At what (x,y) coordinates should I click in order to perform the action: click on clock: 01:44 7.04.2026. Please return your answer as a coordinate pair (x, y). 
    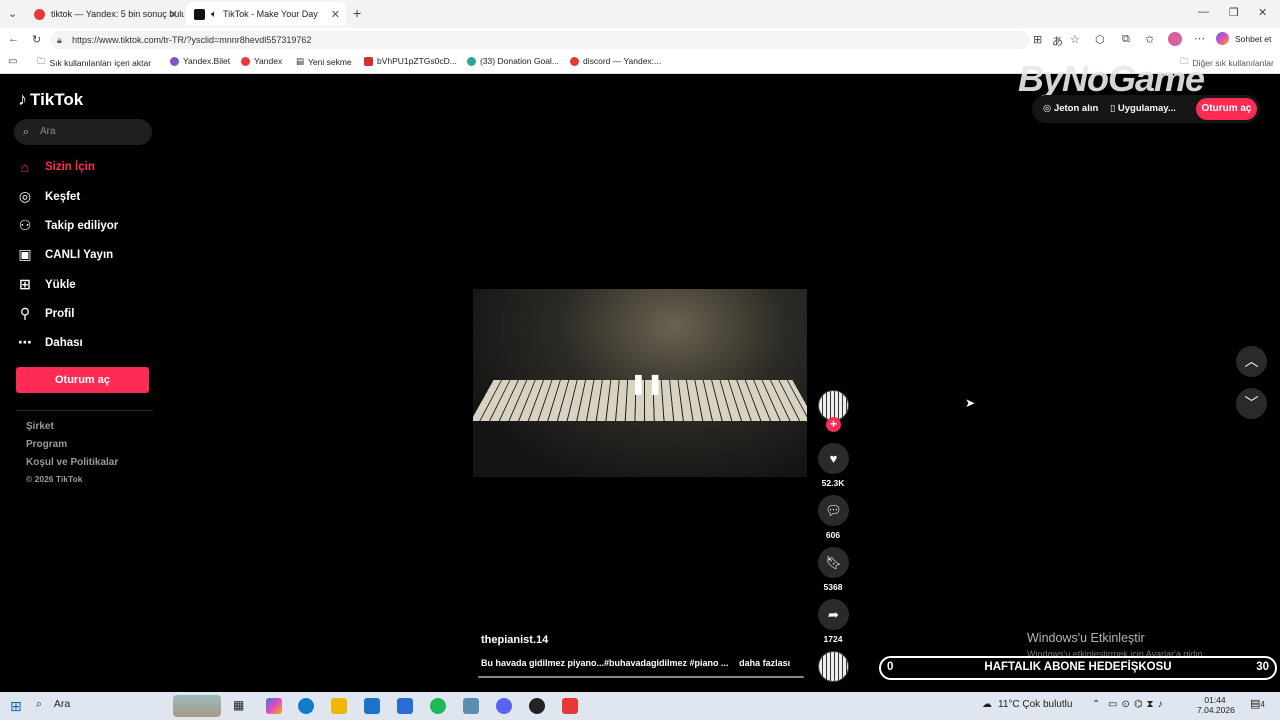
    Looking at the image, I should click on (1215, 705).